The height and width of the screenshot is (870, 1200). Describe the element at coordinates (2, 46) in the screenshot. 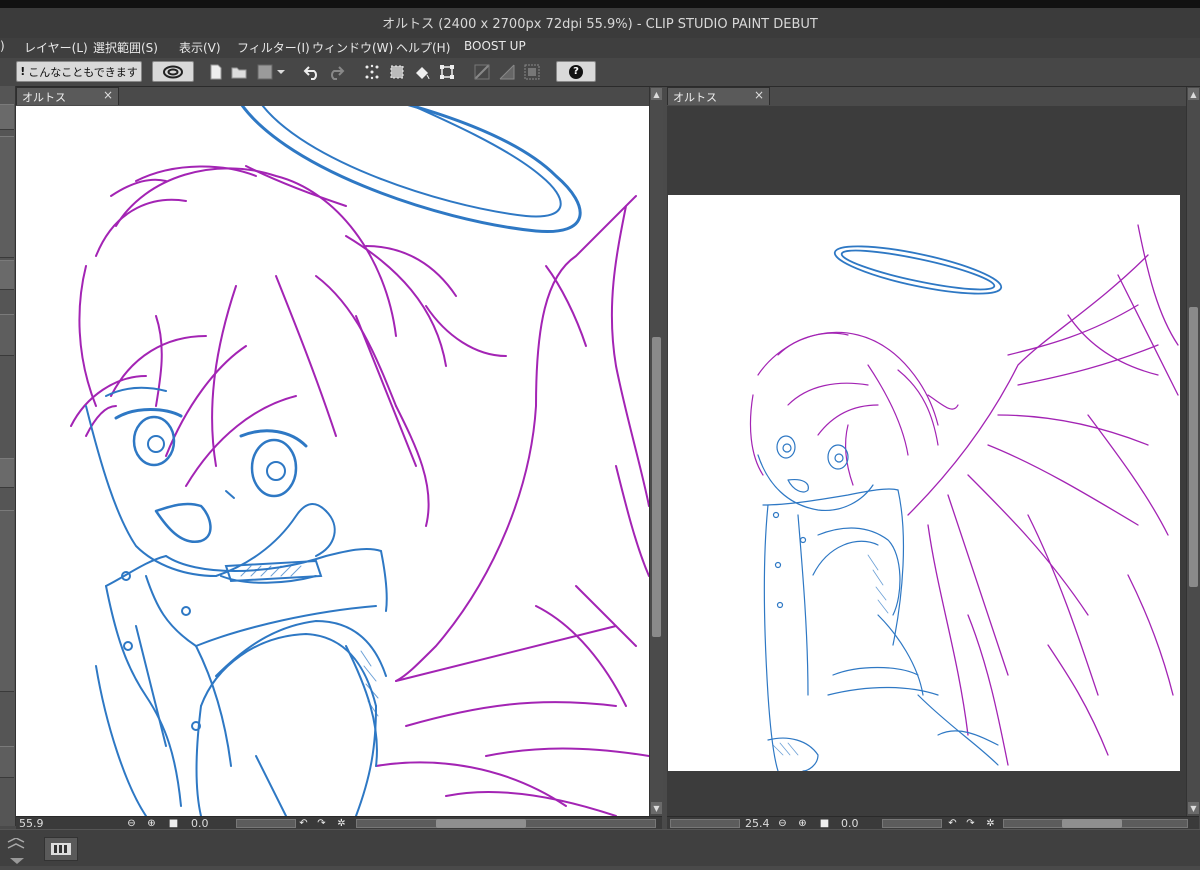

I see `menu-item-partial: )` at that location.